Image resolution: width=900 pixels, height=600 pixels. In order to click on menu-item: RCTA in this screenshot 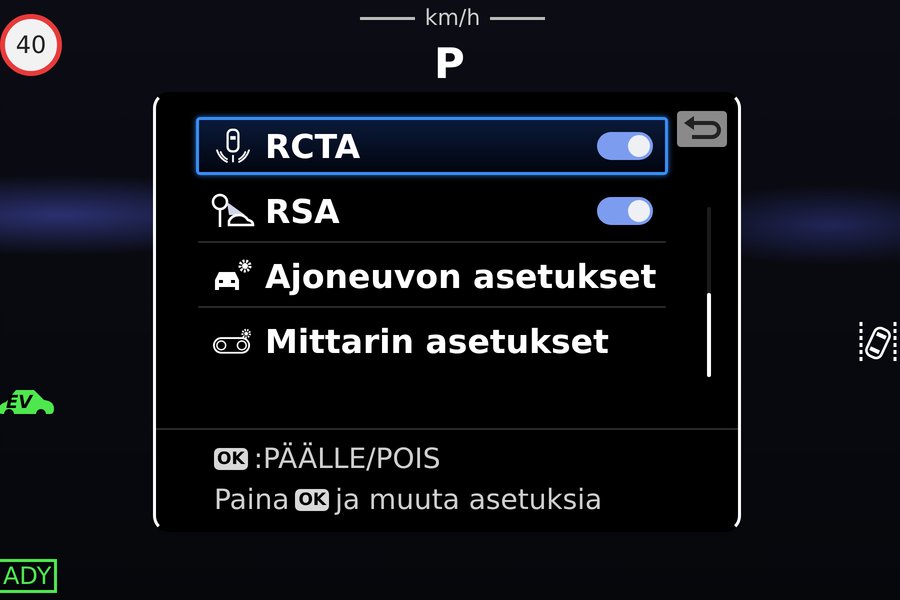, I will do `click(432, 146)`.